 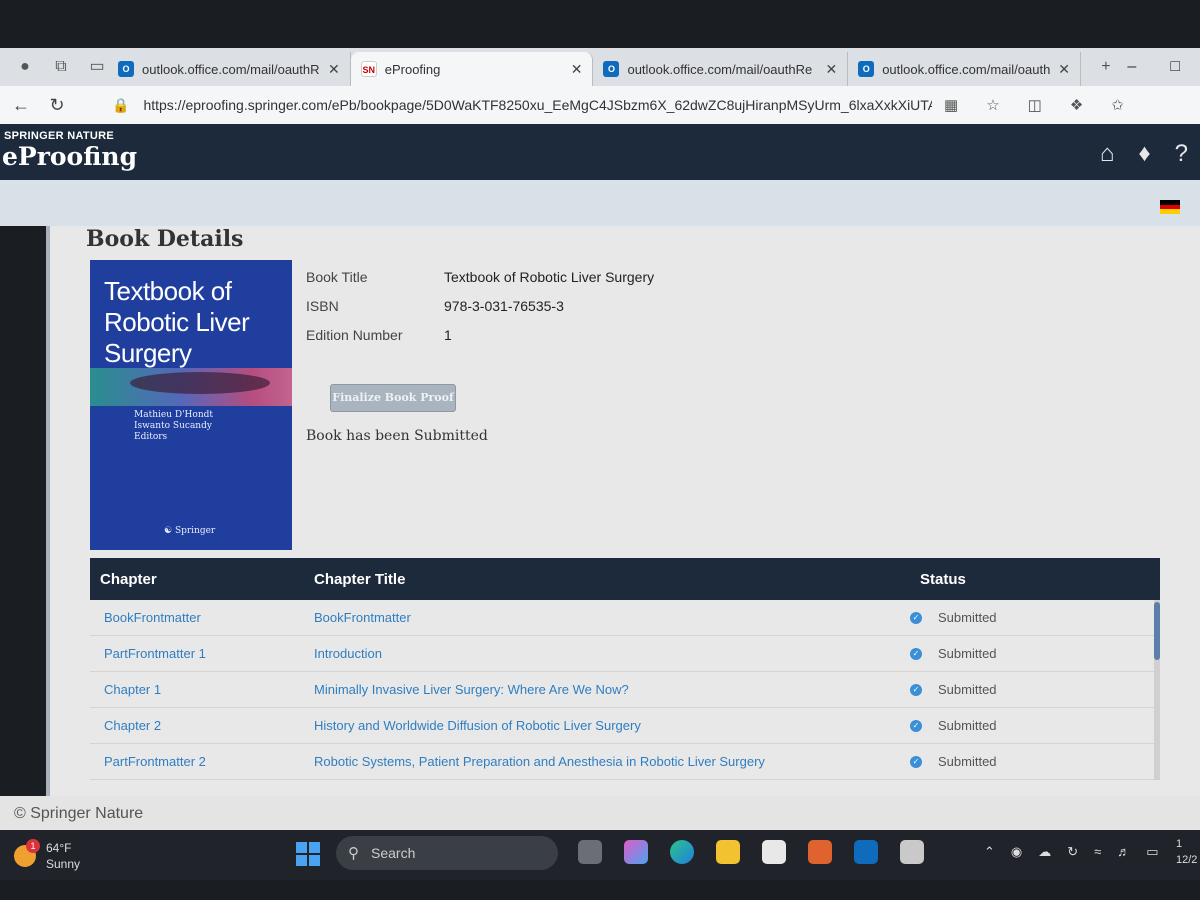 I want to click on security-icon: ◉, so click(x=1016, y=852).